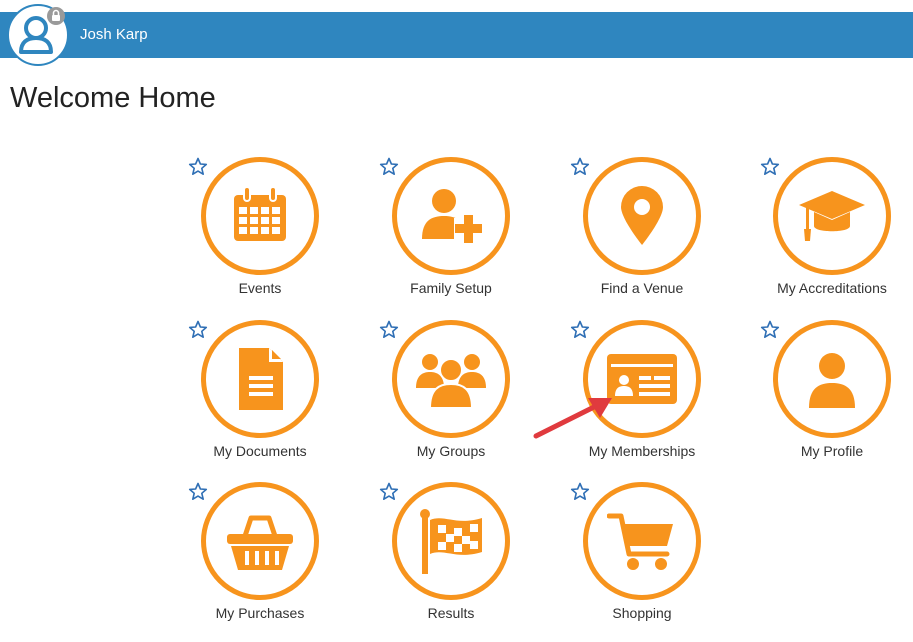 This screenshot has width=913, height=642. Describe the element at coordinates (260, 451) in the screenshot. I see `tile-label: My Documents` at that location.